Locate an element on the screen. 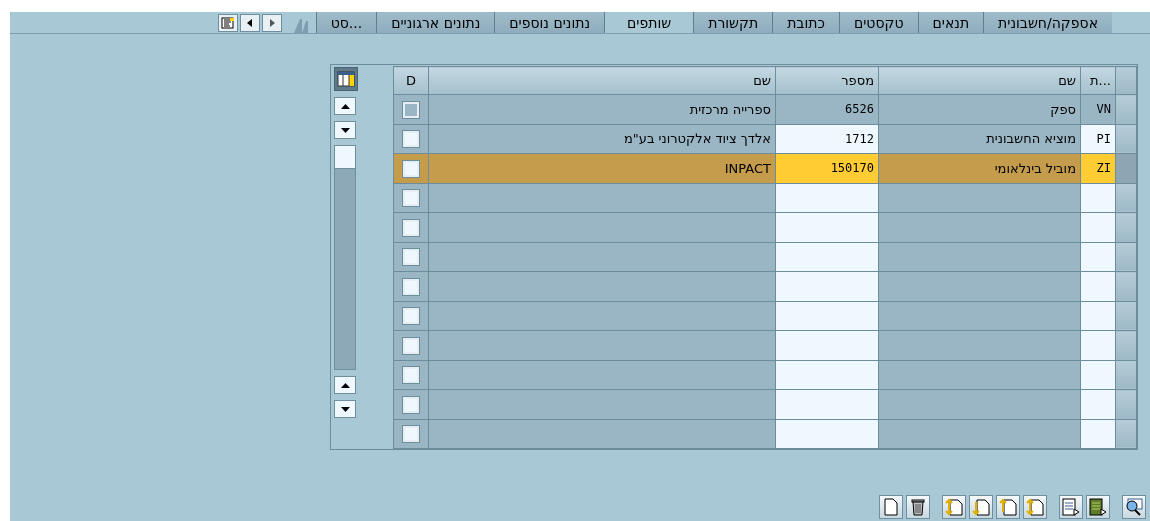  scrollbar-thumb is located at coordinates (345, 157).